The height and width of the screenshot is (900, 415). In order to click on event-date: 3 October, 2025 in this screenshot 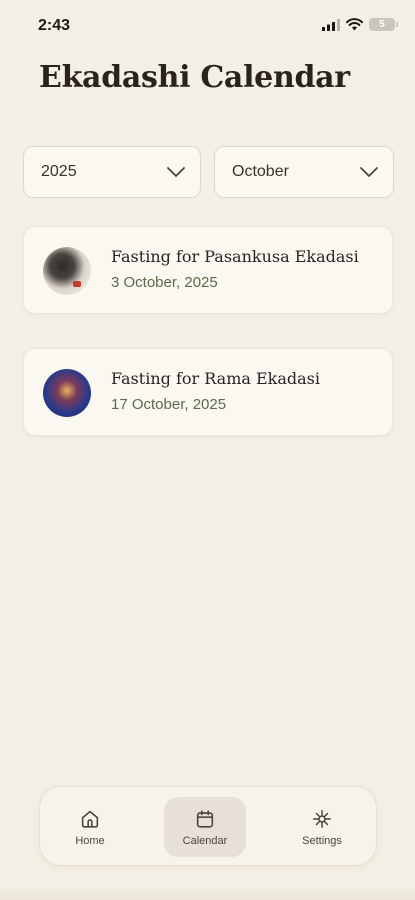, I will do `click(164, 282)`.